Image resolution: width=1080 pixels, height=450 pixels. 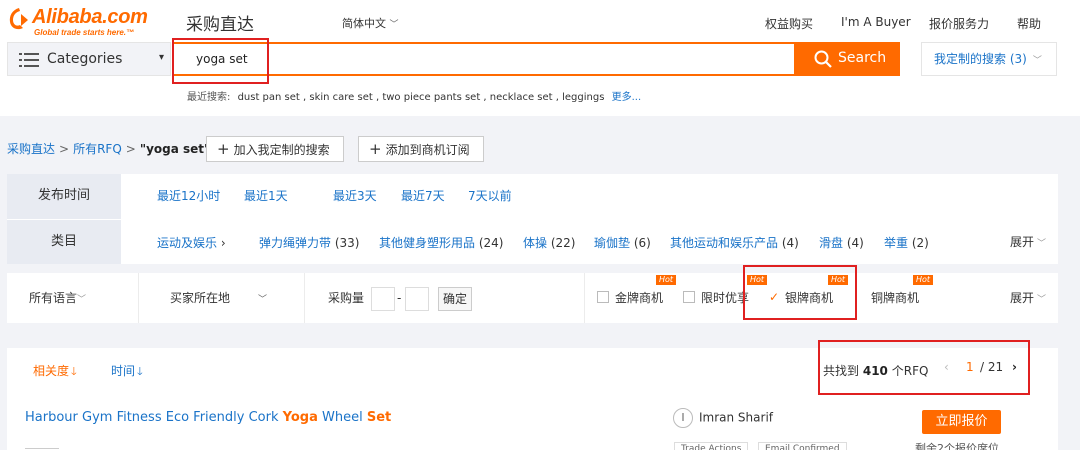 I want to click on alibaba-logo-mark-icon, so click(x=18, y=19).